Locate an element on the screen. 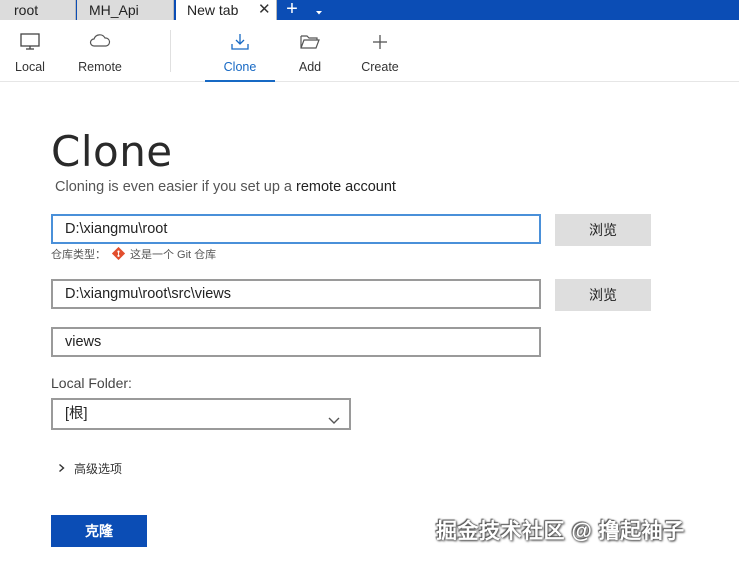 The width and height of the screenshot is (739, 562). toolbar-create-label: Create is located at coordinates (380, 67).